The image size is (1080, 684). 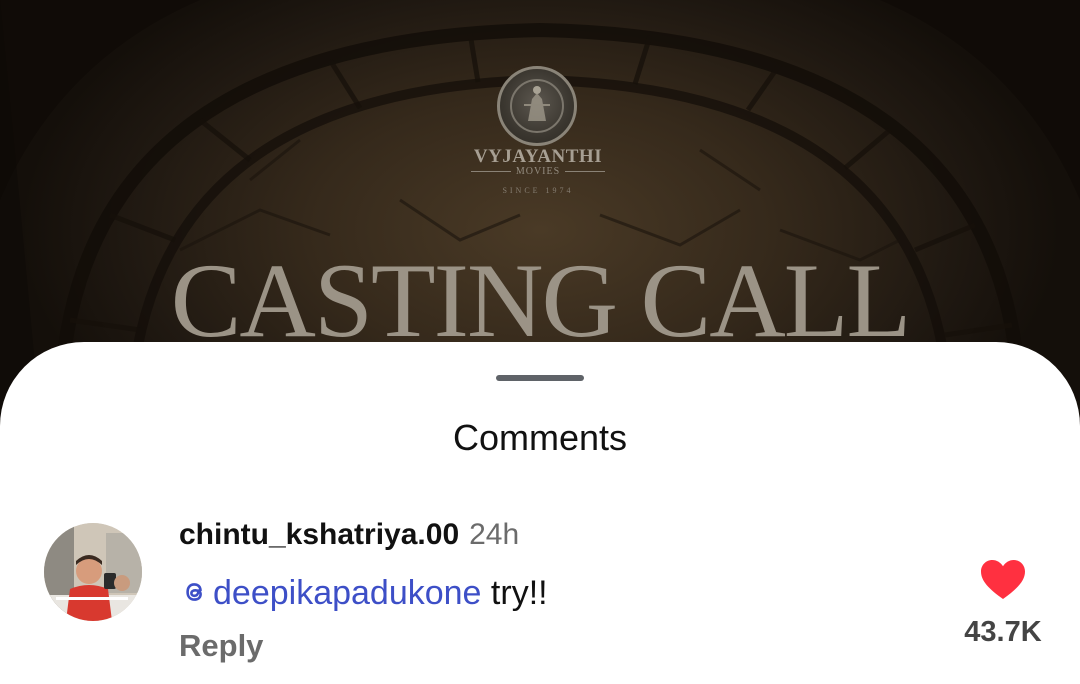 What do you see at coordinates (221, 646) in the screenshot?
I see `reply-button: Reply` at bounding box center [221, 646].